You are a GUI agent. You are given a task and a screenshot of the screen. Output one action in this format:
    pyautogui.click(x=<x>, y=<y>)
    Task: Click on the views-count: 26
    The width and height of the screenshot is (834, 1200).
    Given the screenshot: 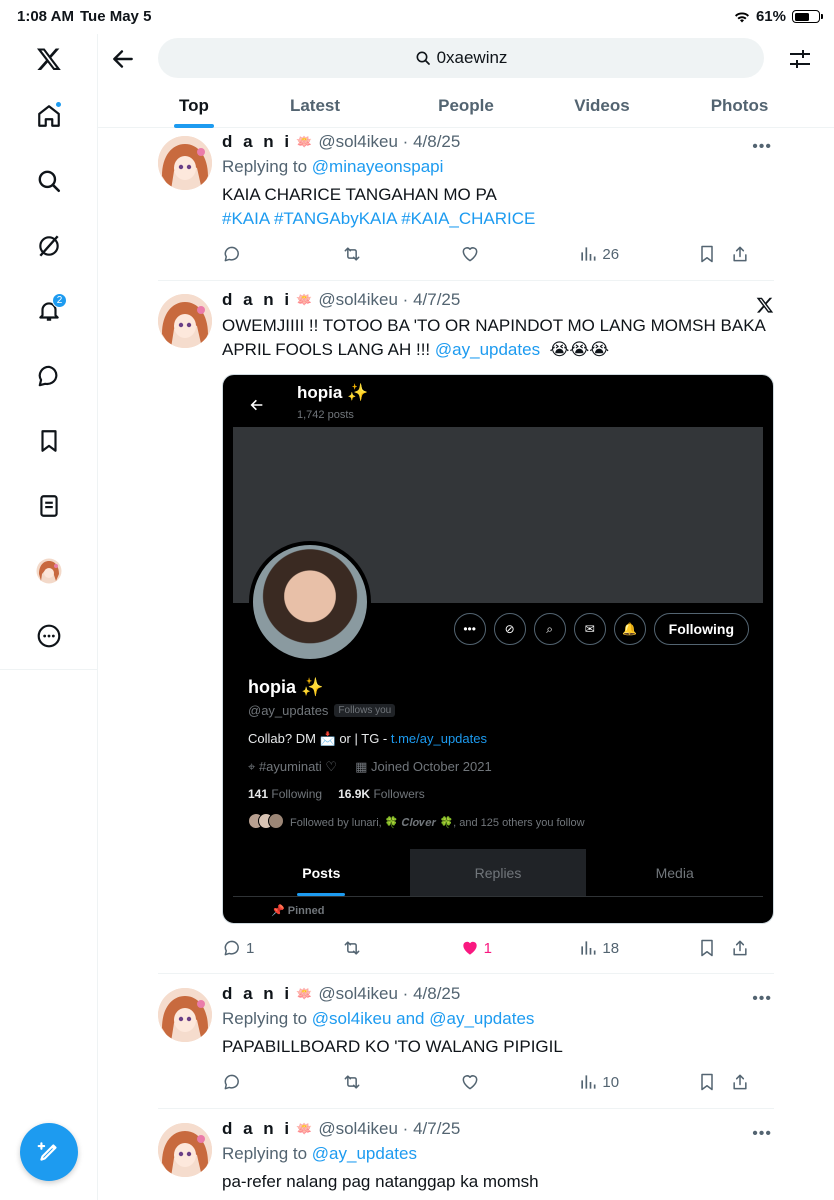 What is the action you would take?
    pyautogui.click(x=611, y=254)
    